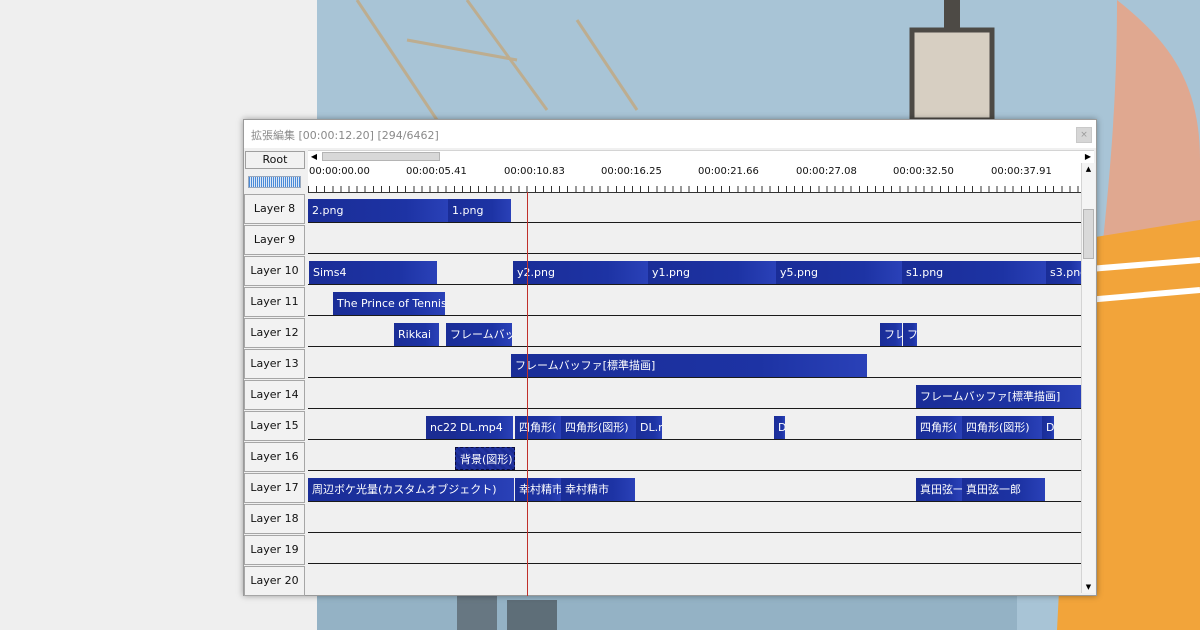 The image size is (1200, 630). What do you see at coordinates (1088, 157) in the screenshot?
I see `scroll-right-arrow-icon: ▶` at bounding box center [1088, 157].